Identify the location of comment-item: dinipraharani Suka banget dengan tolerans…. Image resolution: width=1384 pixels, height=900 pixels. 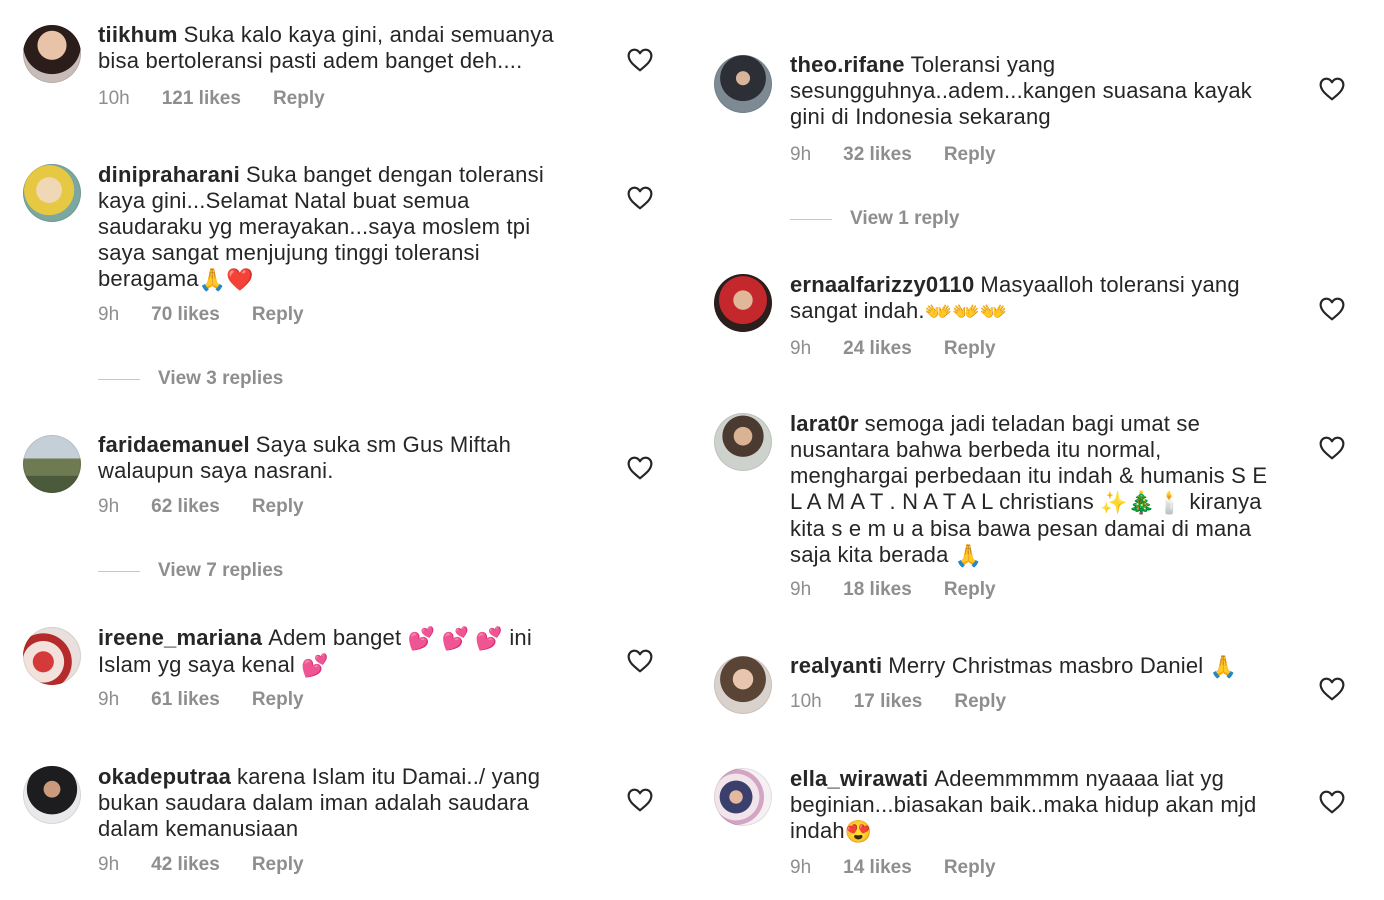
(346, 280).